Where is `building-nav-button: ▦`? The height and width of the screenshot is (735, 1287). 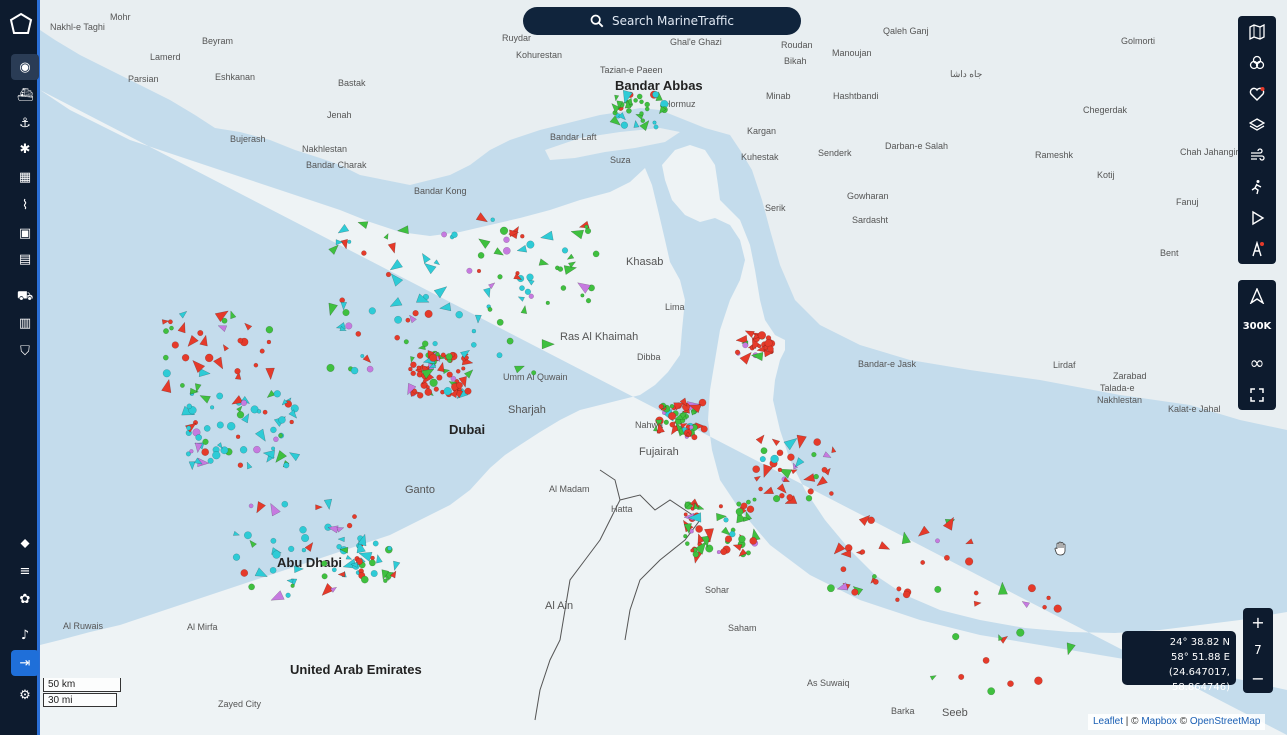 building-nav-button: ▦ is located at coordinates (25, 177).